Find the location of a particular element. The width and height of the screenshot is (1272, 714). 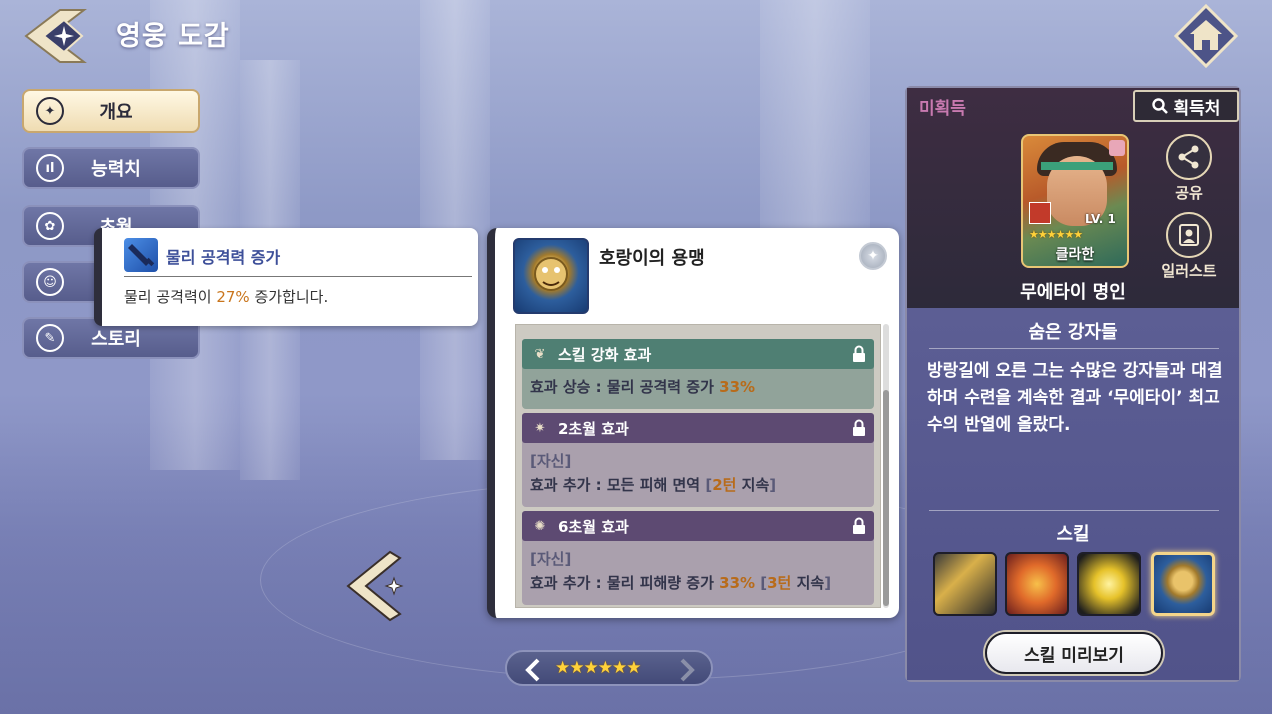

effect-tooltip: 물리 공격력 증가 물리 공격력이 27% 증가합니다. is located at coordinates (286, 277).